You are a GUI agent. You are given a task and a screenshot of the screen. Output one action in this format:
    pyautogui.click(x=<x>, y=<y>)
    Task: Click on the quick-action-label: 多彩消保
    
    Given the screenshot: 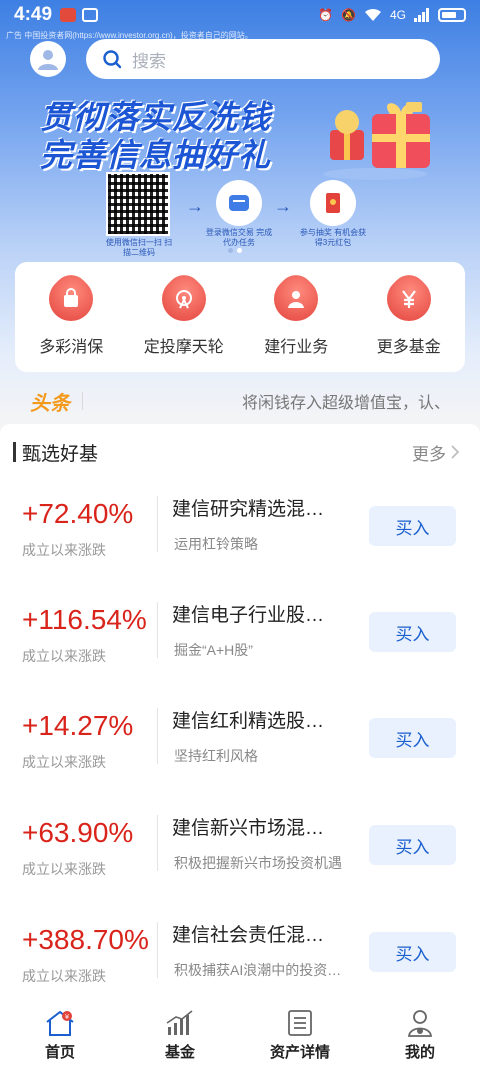 What is the action you would take?
    pyautogui.click(x=71, y=347)
    